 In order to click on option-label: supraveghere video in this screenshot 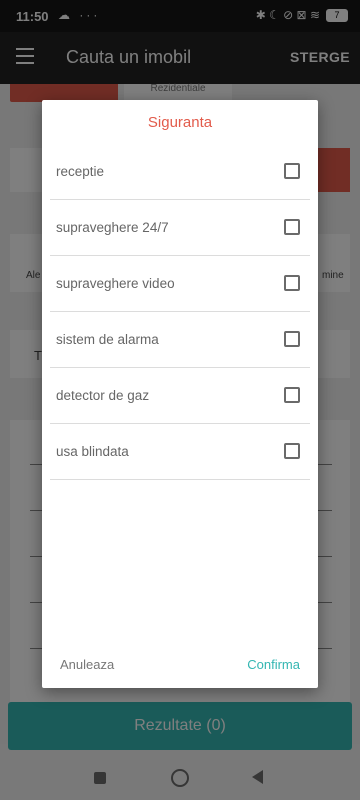, I will do `click(115, 283)`.